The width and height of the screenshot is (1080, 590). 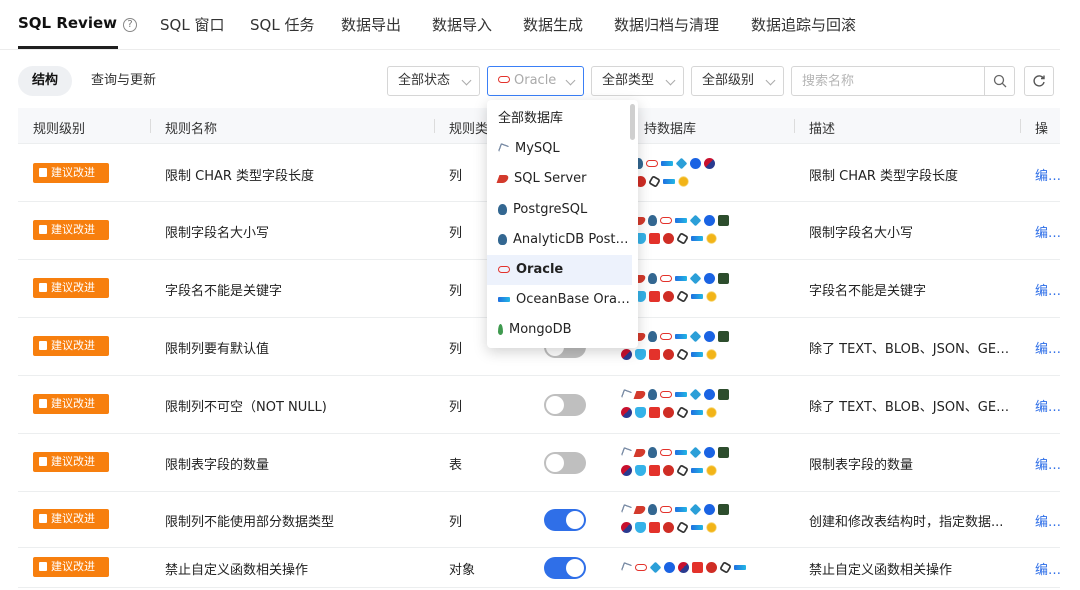 What do you see at coordinates (559, 149) in the screenshot?
I see `dropdown-option-mysql: MySQL` at bounding box center [559, 149].